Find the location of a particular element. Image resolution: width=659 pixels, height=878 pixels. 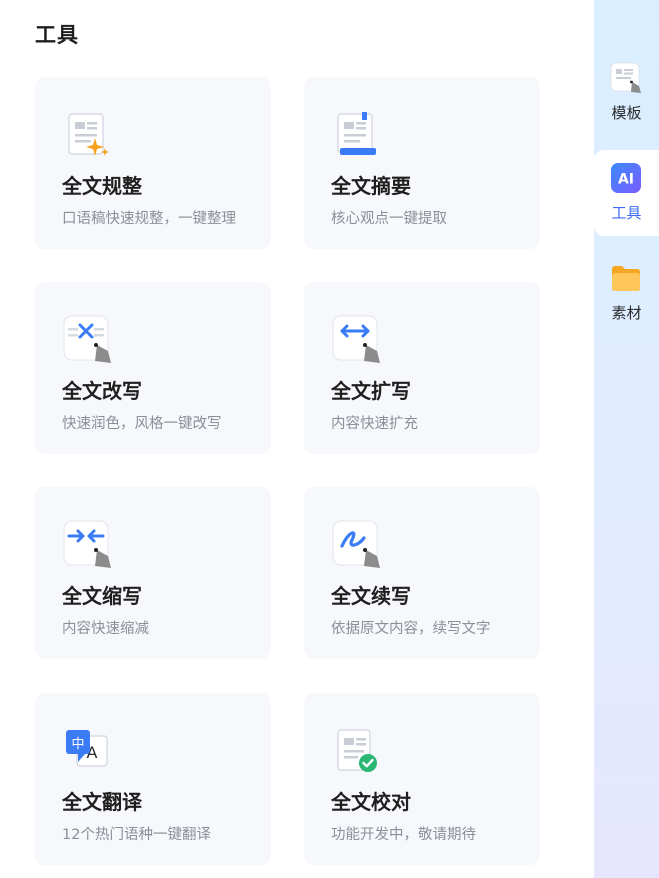

tool-desc: 内容快速扩充 is located at coordinates (374, 424).